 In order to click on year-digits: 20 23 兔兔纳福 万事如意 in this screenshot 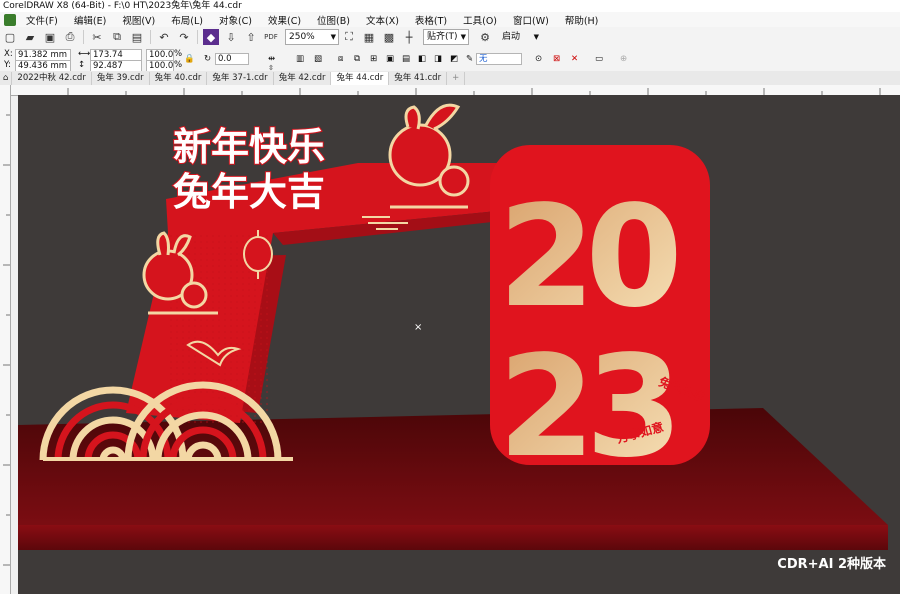, I will do `click(600, 317)`.